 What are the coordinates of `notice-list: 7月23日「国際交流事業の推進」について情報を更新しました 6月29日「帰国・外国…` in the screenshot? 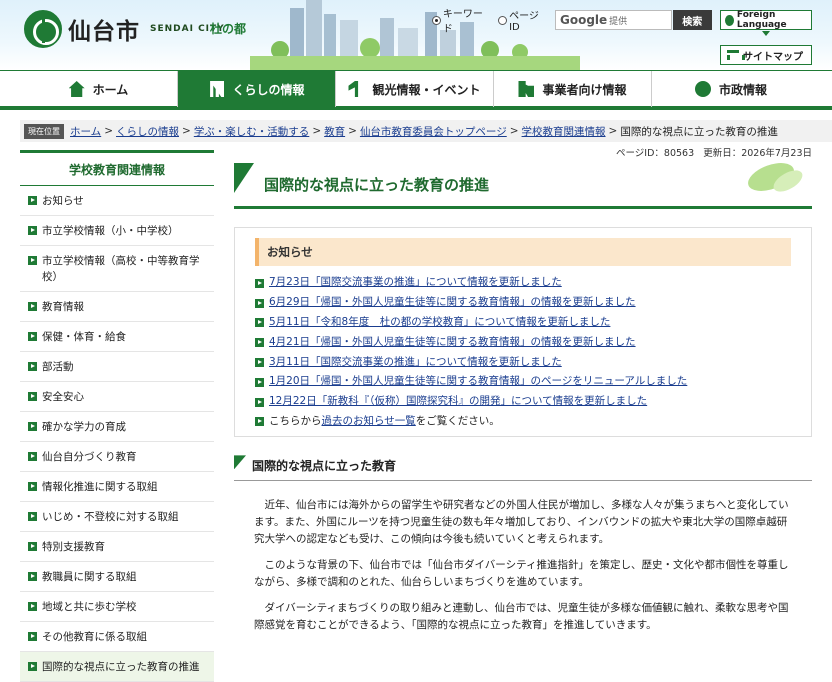 It's located at (523, 341).